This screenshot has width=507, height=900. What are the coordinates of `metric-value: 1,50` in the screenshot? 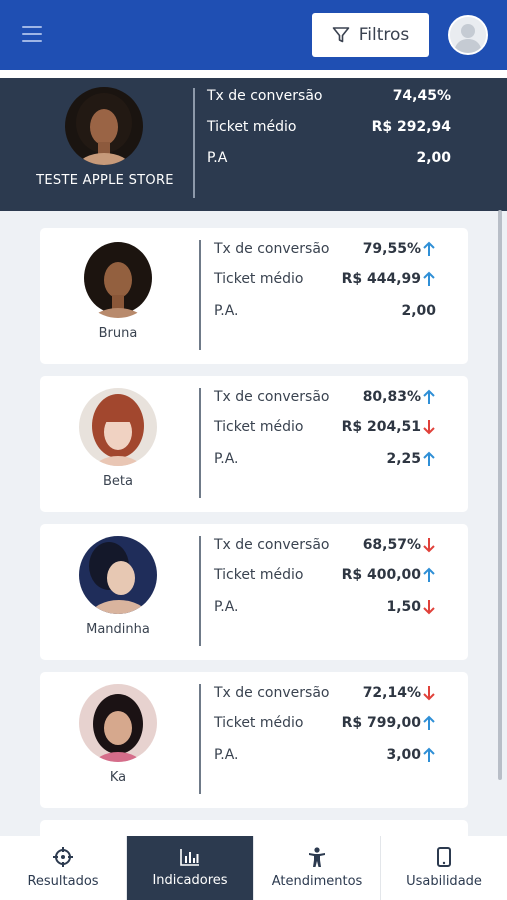 It's located at (403, 607).